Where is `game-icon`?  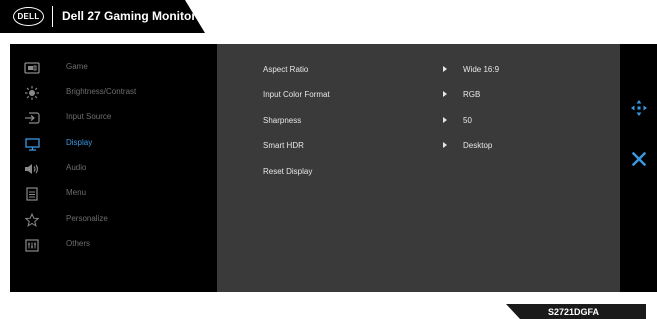
game-icon is located at coordinates (32, 68).